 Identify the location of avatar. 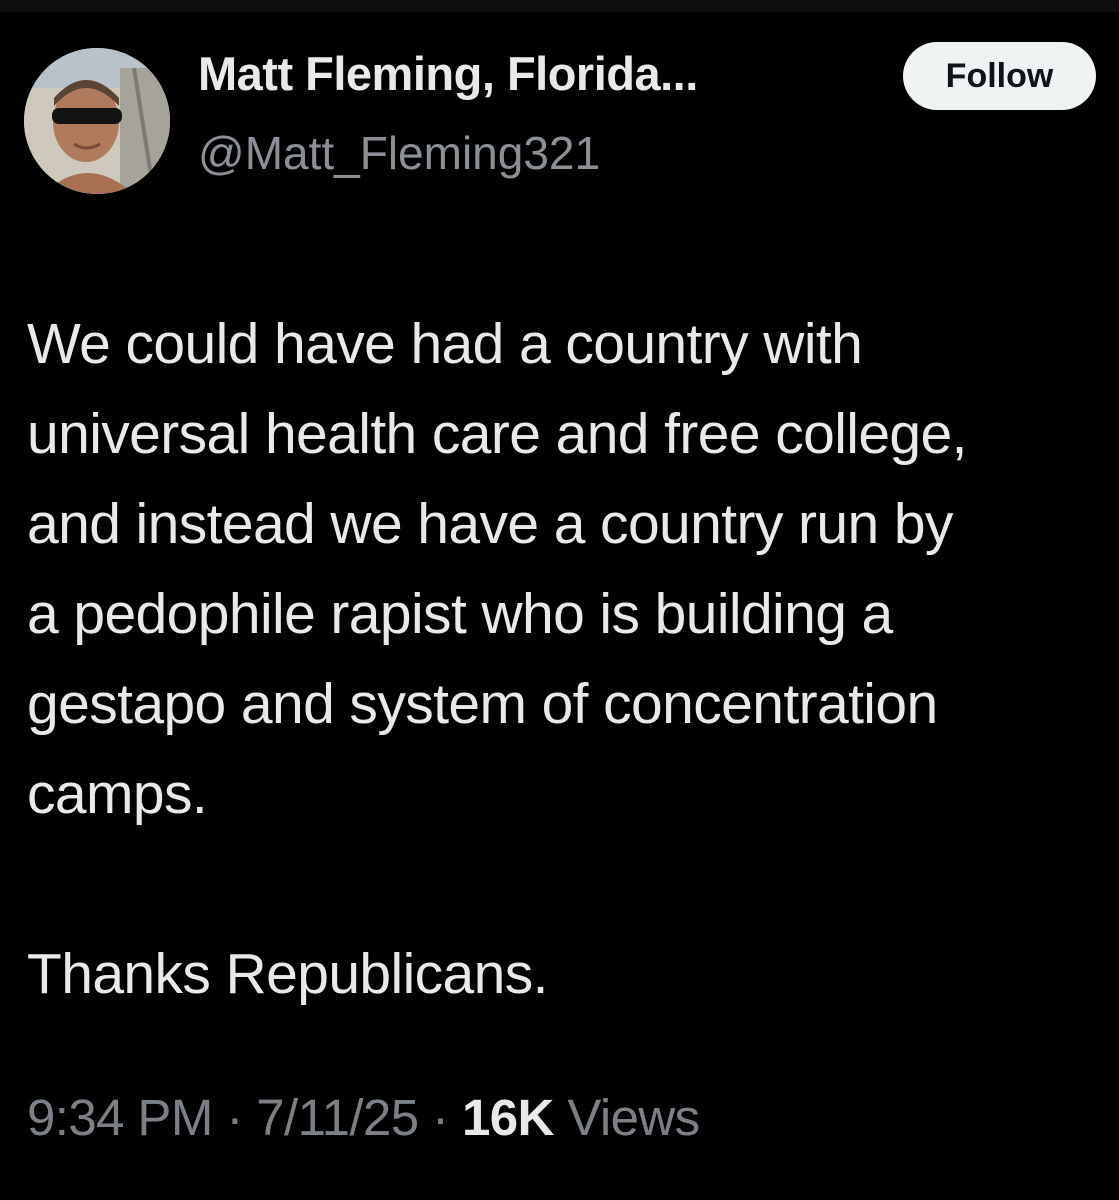
(97, 121).